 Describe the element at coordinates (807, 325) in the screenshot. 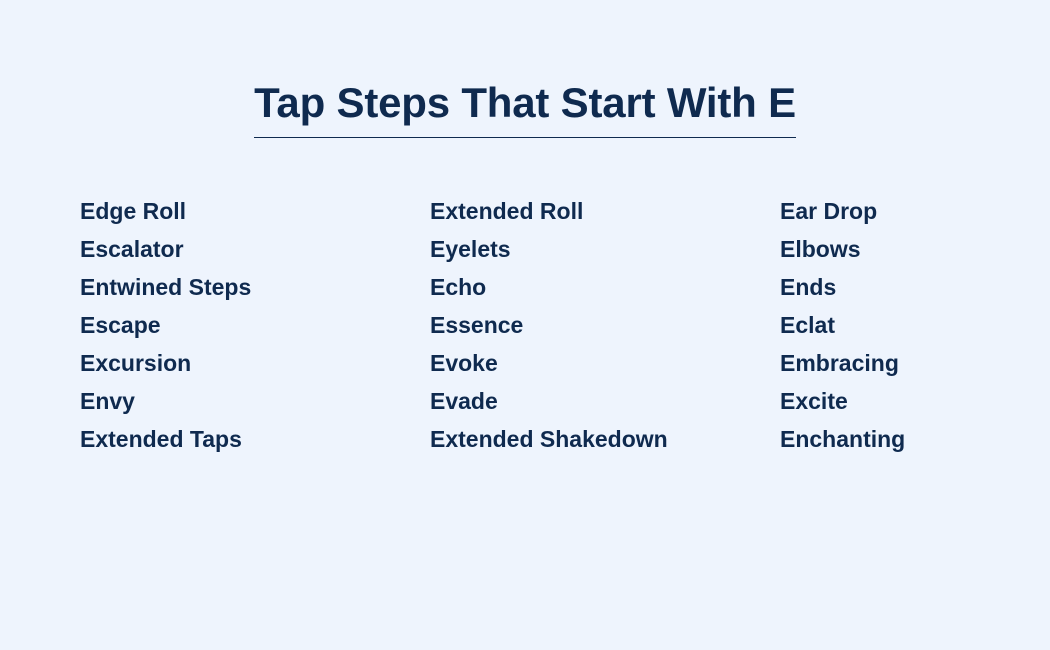

I see `list-item: Eclat` at that location.